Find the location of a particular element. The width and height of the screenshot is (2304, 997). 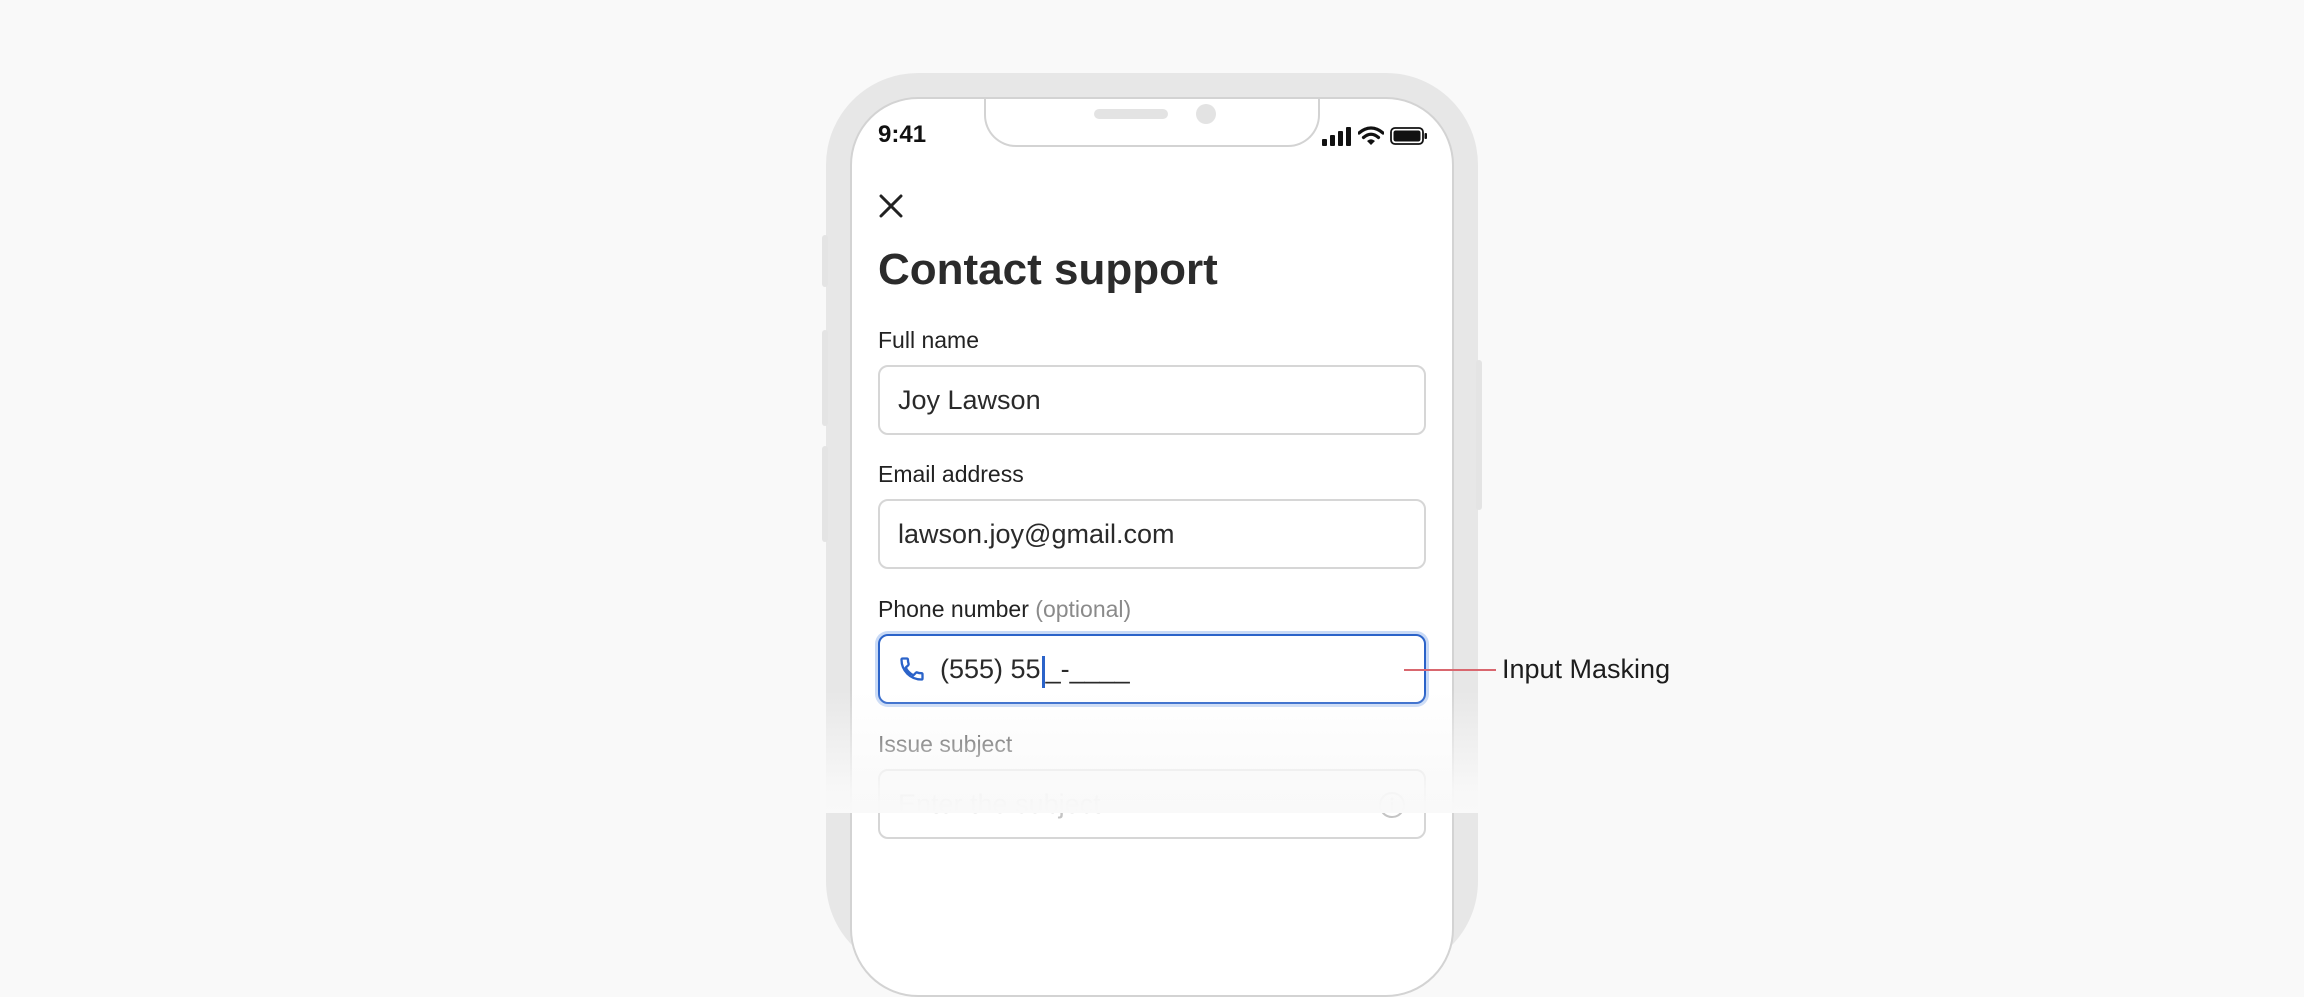

full-name-label: Full name is located at coordinates (928, 340).